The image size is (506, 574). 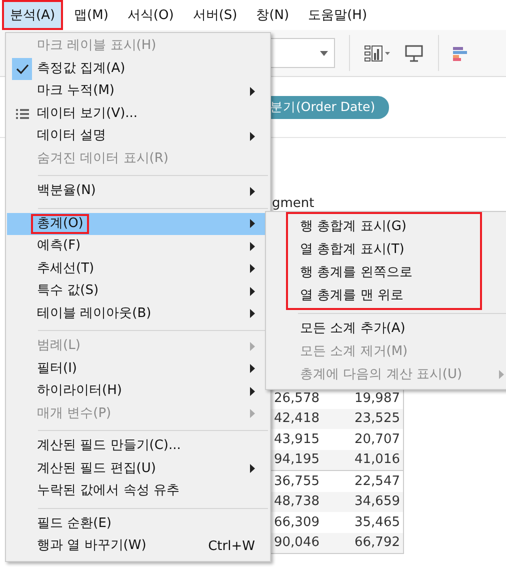 What do you see at coordinates (296, 481) in the screenshot?
I see `table-cell-text: 36,755` at bounding box center [296, 481].